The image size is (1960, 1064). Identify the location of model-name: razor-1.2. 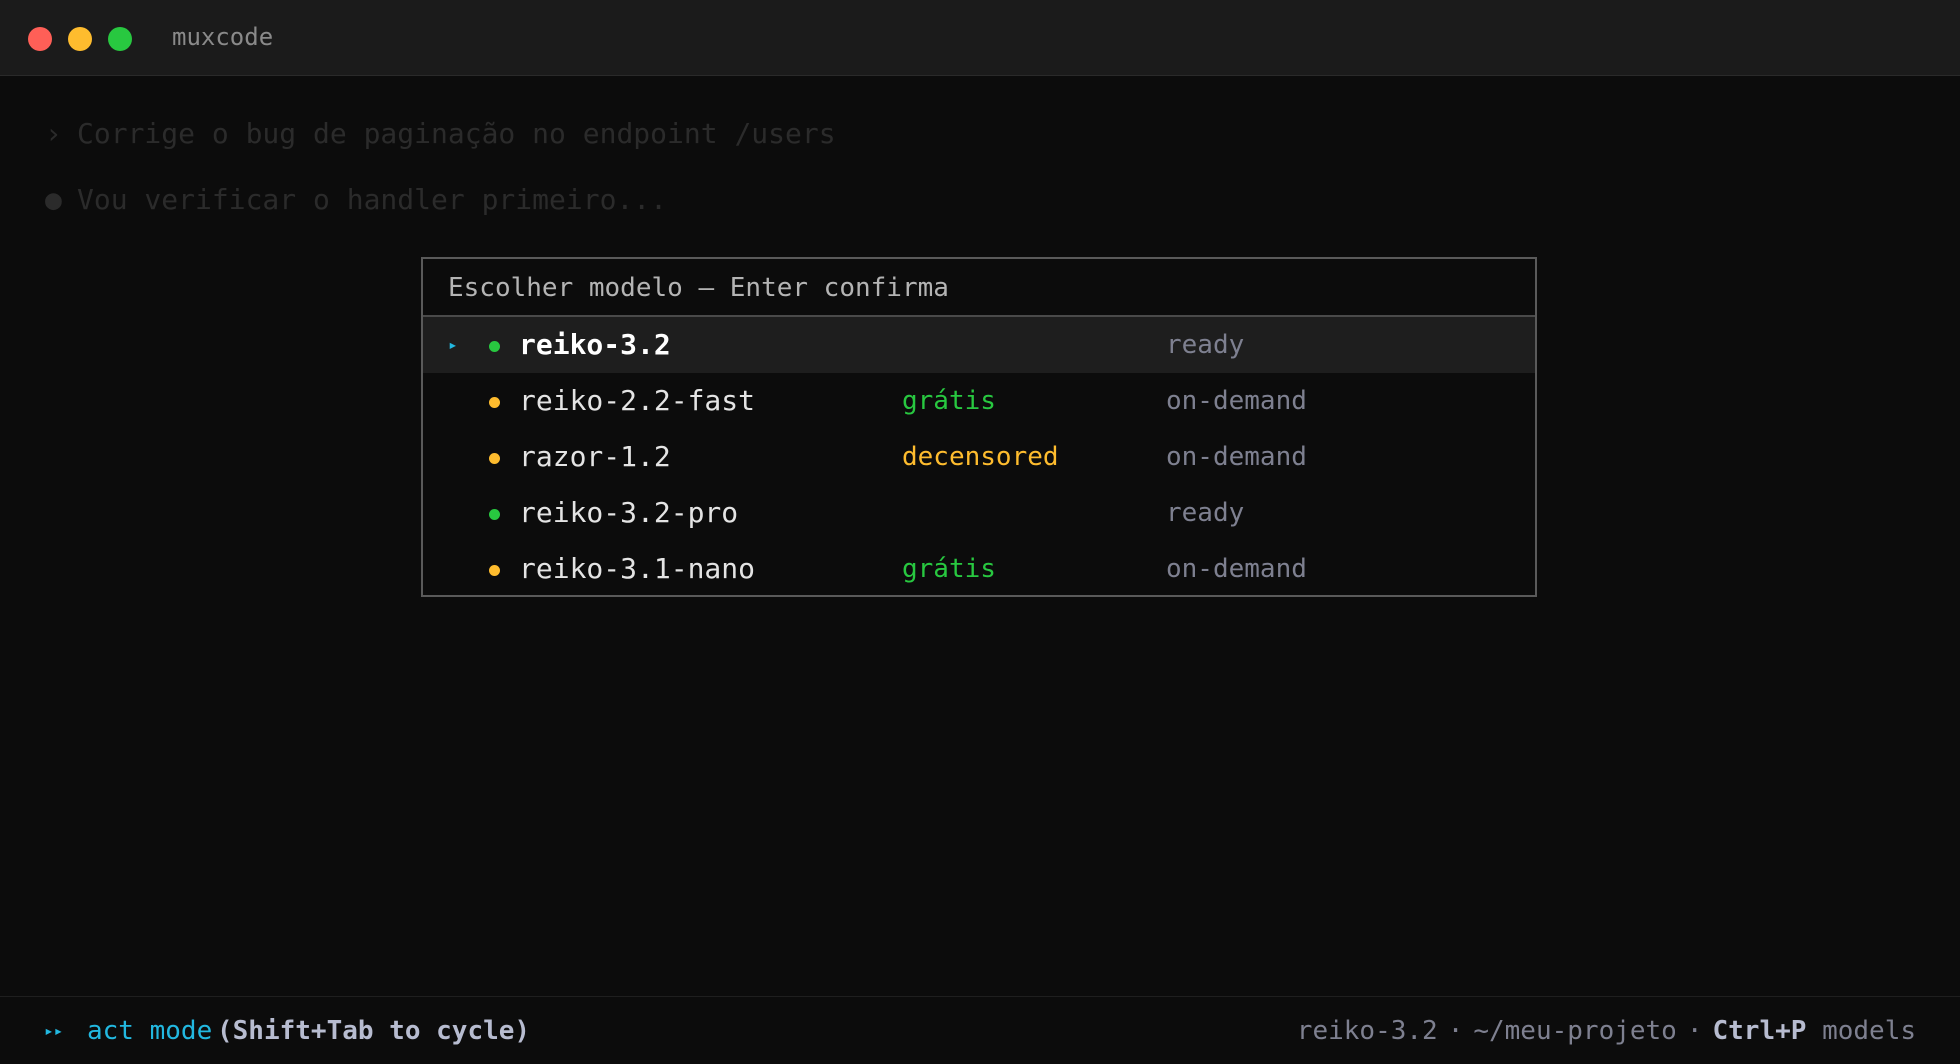
(595, 456).